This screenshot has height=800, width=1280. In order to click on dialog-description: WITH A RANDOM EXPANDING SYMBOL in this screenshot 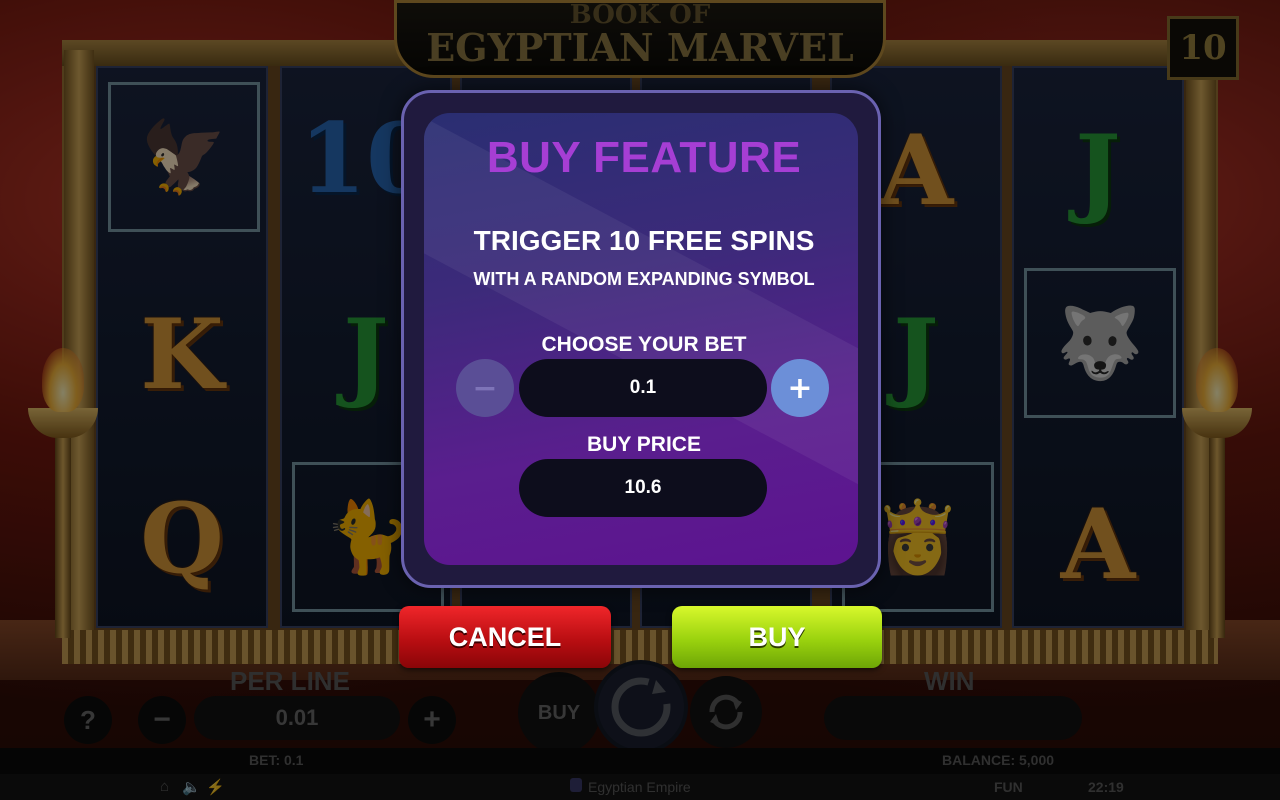, I will do `click(644, 279)`.